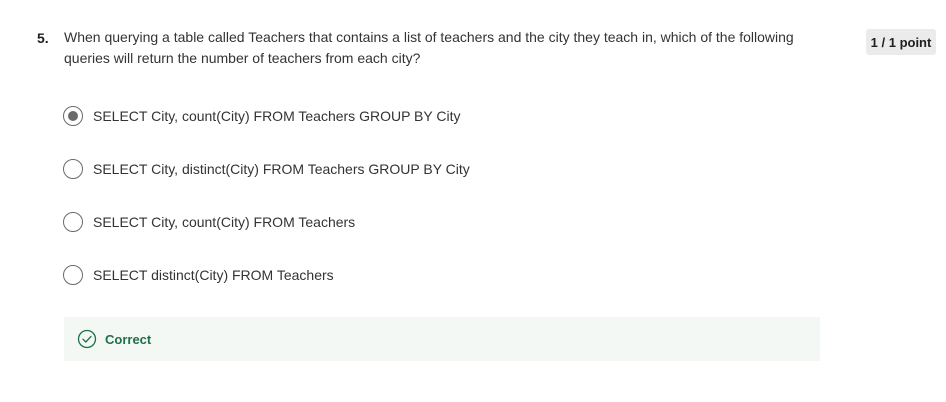 The image size is (946, 402). I want to click on feedback-label: Correct, so click(128, 339).